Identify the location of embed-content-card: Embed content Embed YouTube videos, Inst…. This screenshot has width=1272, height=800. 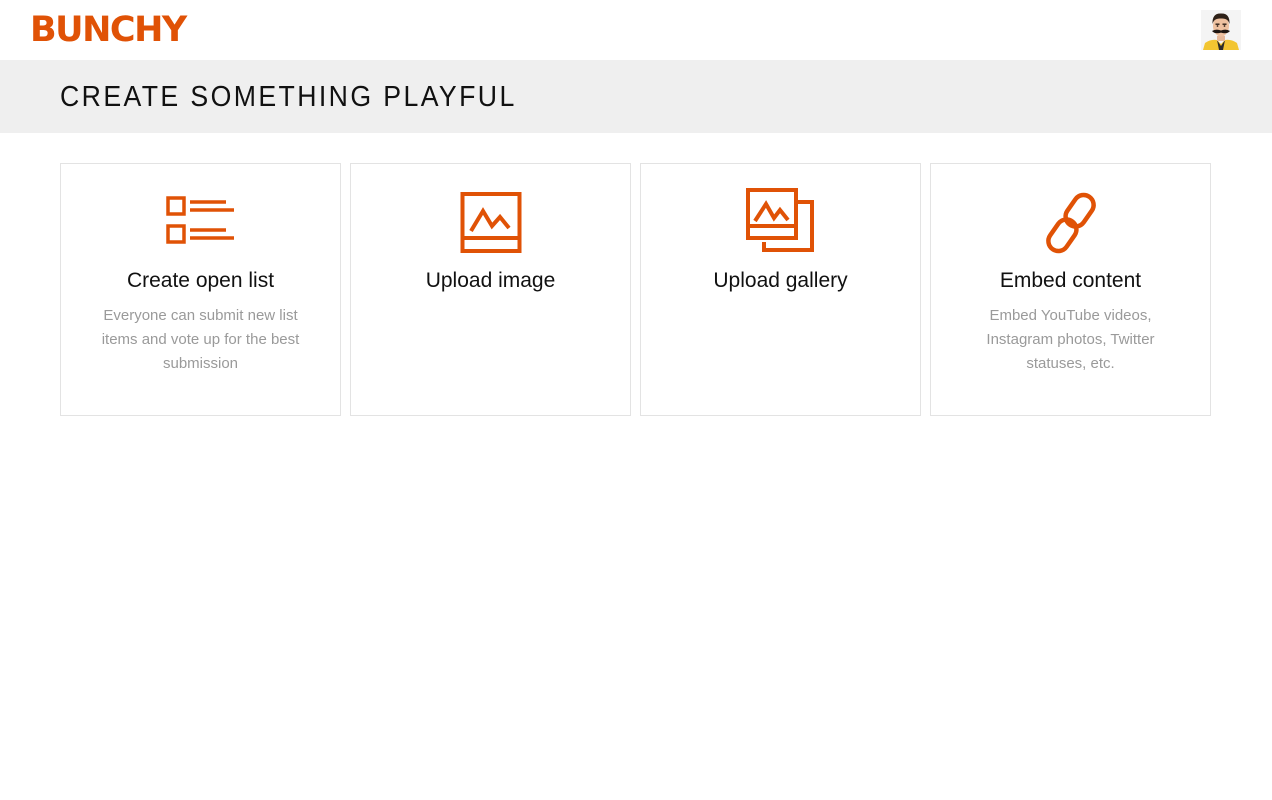
(1070, 289).